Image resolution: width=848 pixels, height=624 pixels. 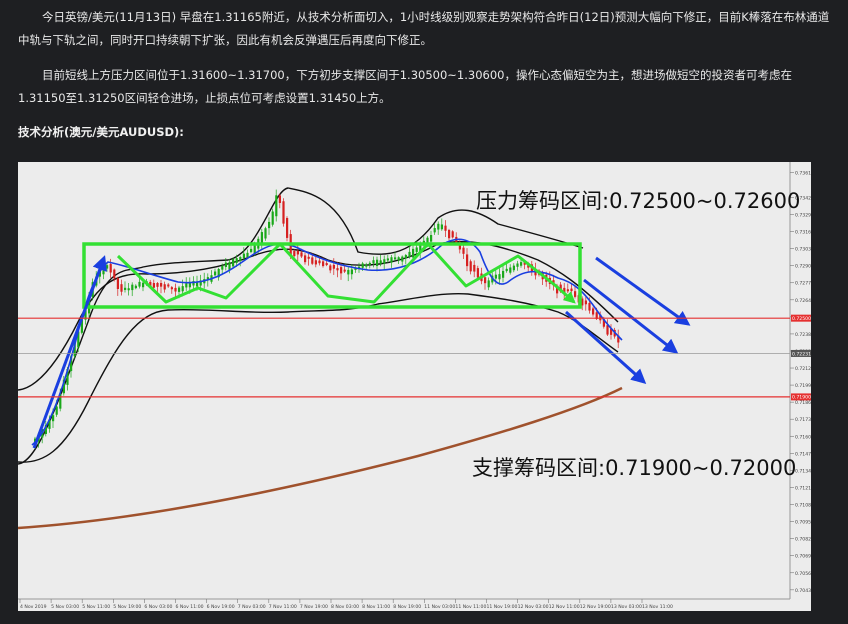 What do you see at coordinates (407, 607) in the screenshot?
I see `time-tick-label: 8 Nov 19:00` at bounding box center [407, 607].